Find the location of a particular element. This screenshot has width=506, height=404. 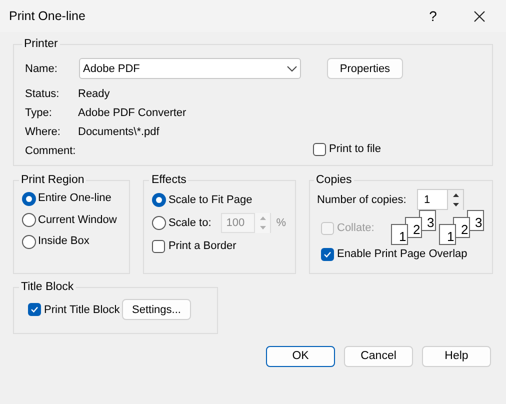

printer-dropdown: Adobe PDF is located at coordinates (190, 69).